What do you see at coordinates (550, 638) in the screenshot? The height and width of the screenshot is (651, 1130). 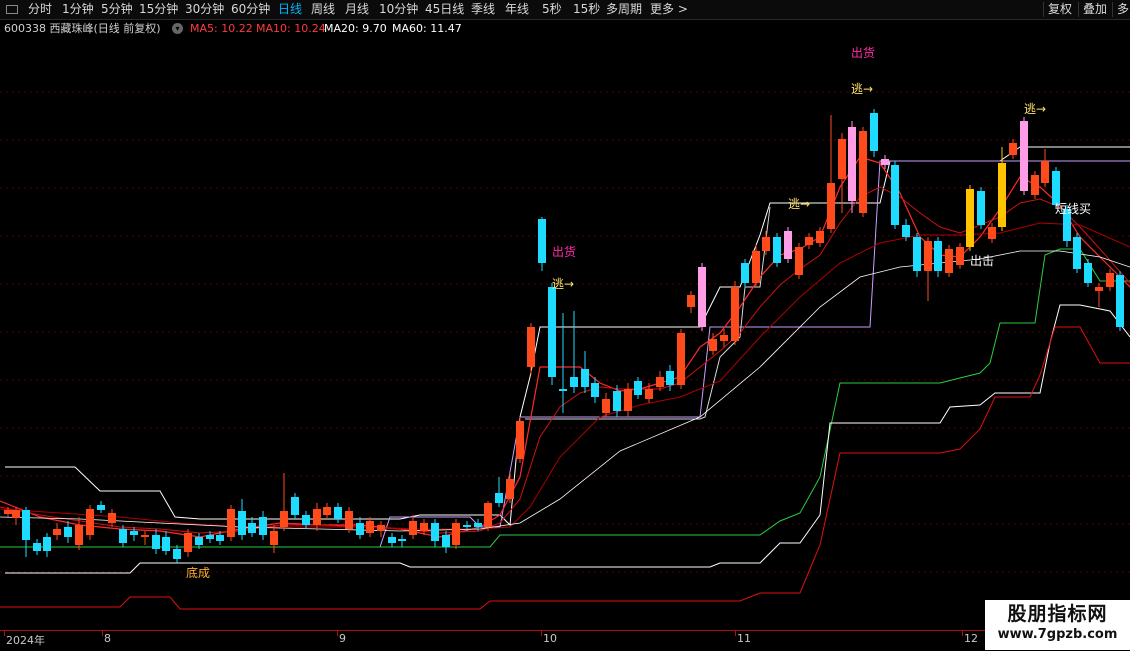 I see `date-label-3: 10` at bounding box center [550, 638].